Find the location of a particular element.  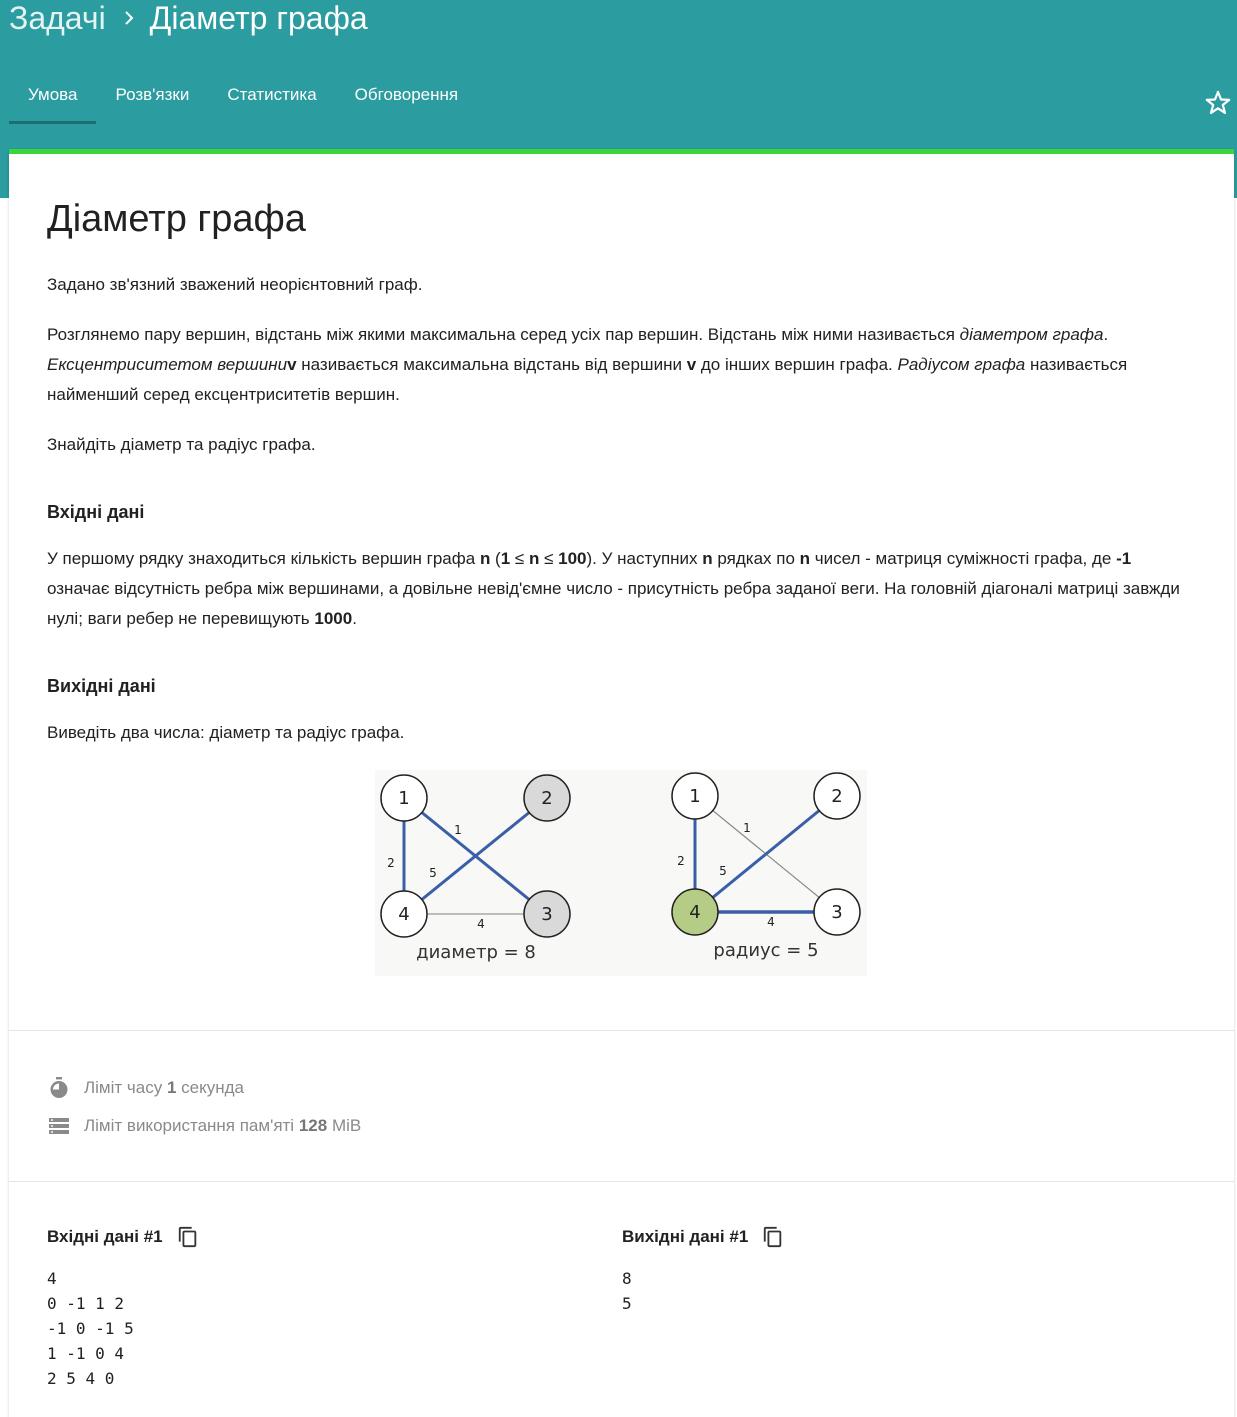

page-title: Діаметр графа is located at coordinates (176, 219).